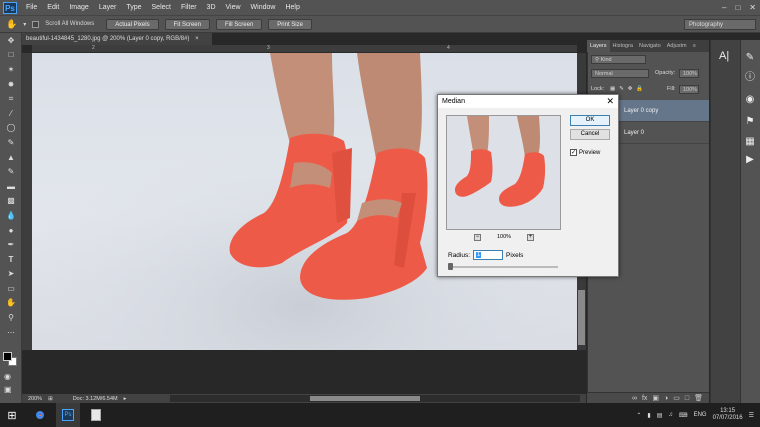 The image size is (760, 427). What do you see at coordinates (750, 122) in the screenshot?
I see `brush-presets-icon: ⚑` at bounding box center [750, 122].